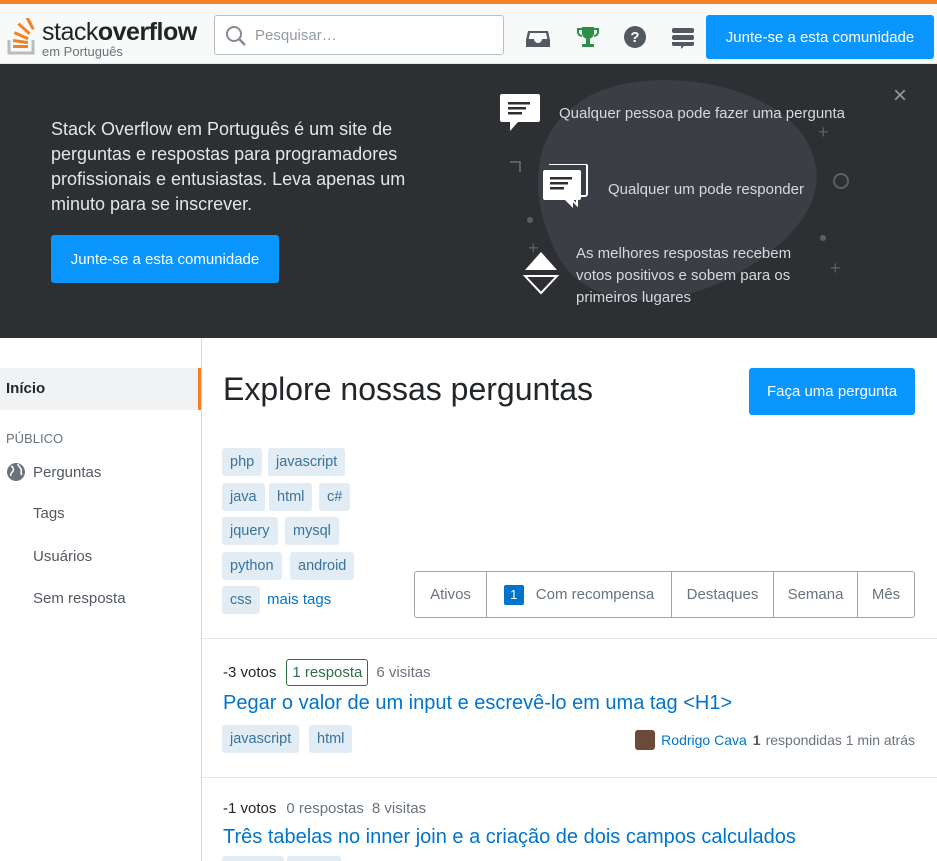 This screenshot has width=937, height=861. I want to click on sidebar-item-label: Perguntas, so click(67, 472).